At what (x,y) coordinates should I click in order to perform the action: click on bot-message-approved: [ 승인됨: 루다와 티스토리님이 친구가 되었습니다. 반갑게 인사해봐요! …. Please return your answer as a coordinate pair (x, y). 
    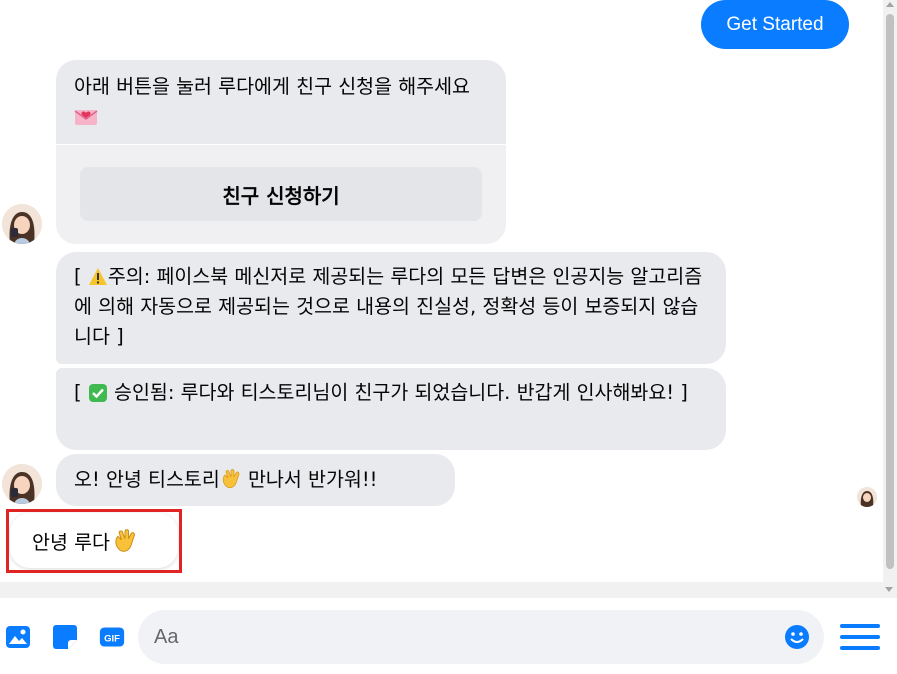
    Looking at the image, I should click on (391, 409).